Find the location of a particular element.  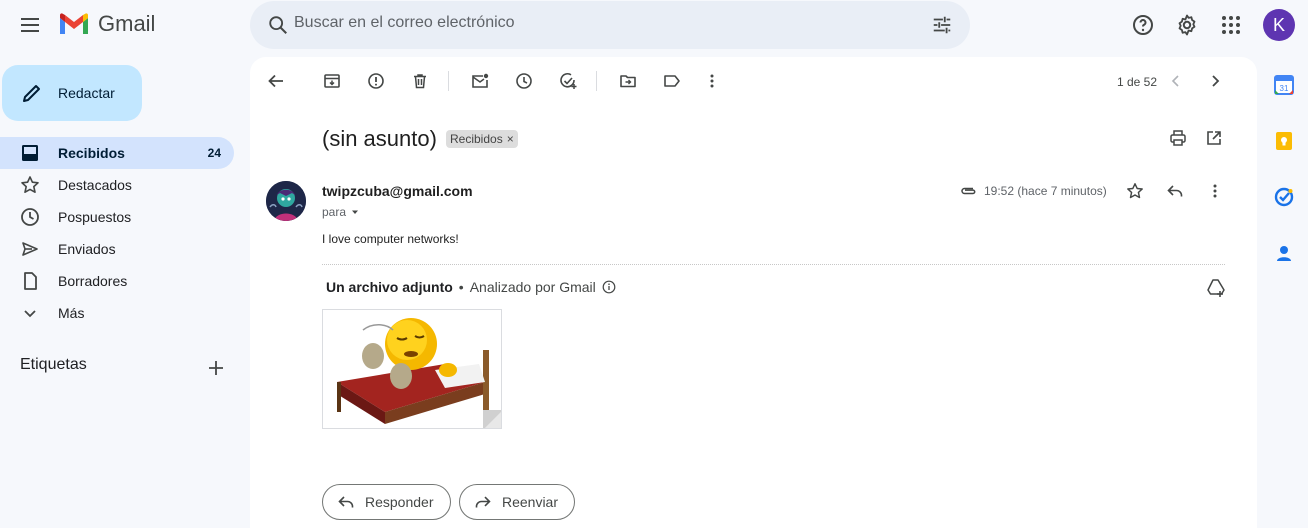

move-to-button is located at coordinates (628, 81).